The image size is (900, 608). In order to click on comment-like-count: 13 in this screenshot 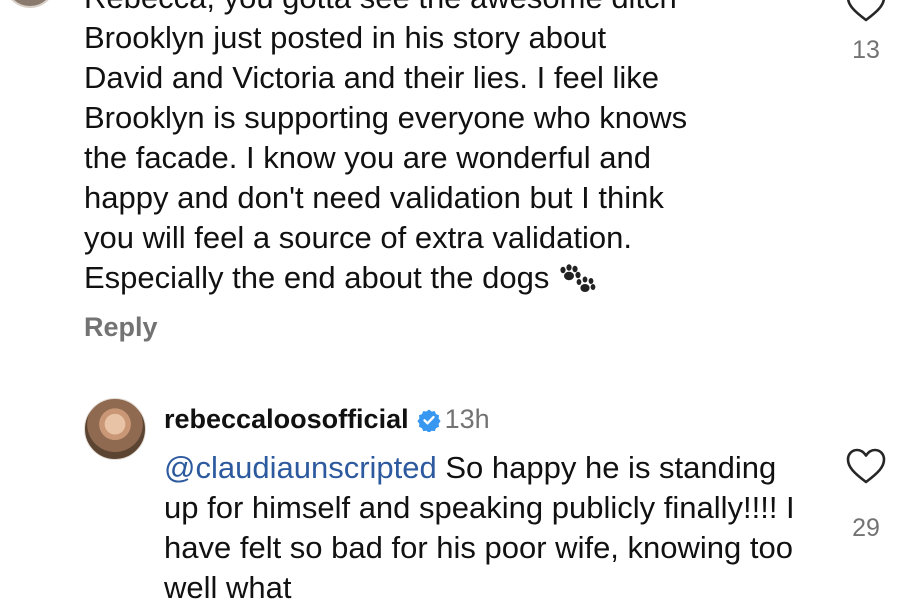, I will do `click(866, 50)`.